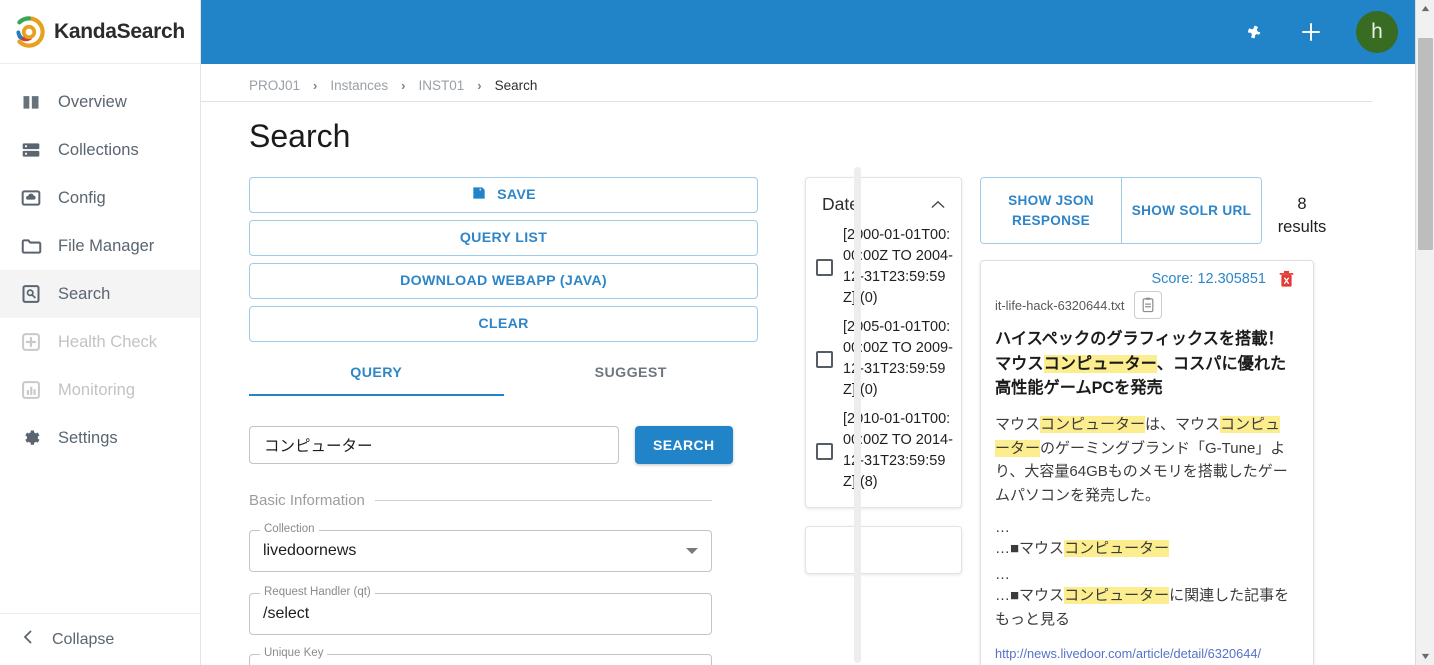 The image size is (1434, 665). I want to click on breadcrumb-item-current: Search, so click(516, 85).